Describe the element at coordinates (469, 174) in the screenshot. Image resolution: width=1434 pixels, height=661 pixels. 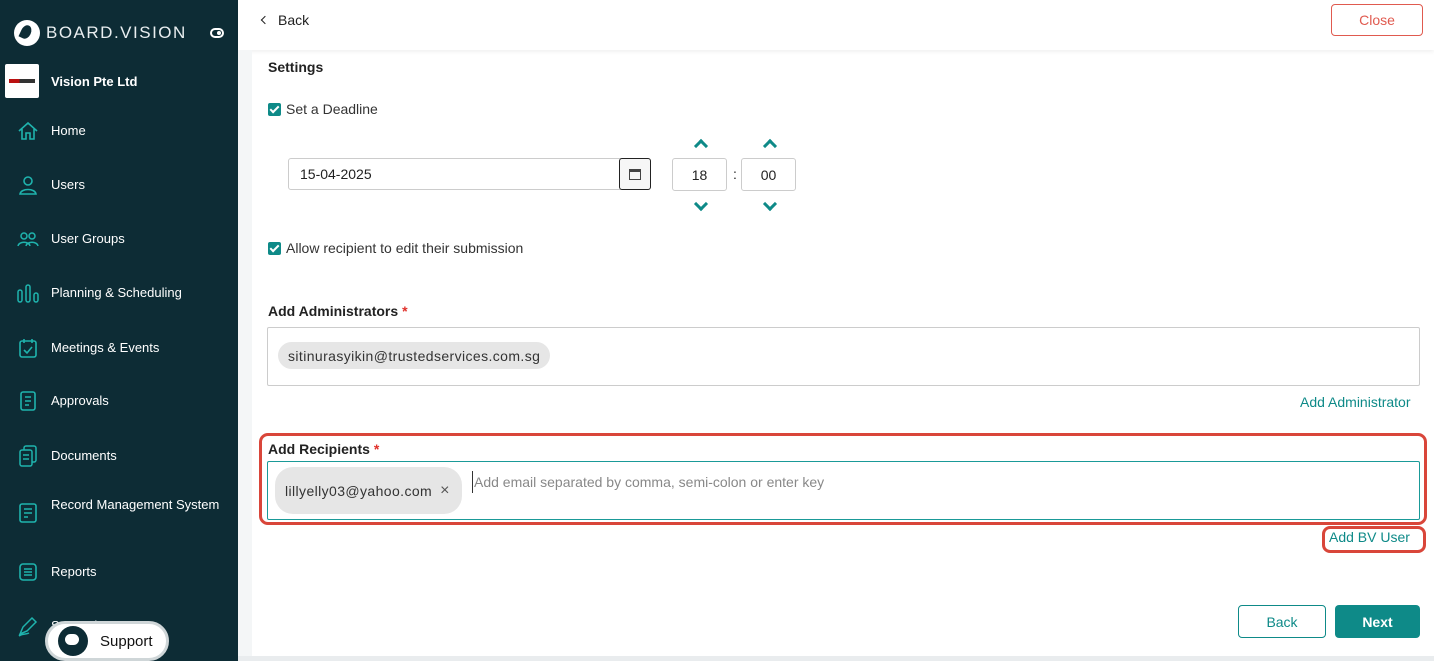
I see `deadline-date-input: 15-04-2025` at that location.